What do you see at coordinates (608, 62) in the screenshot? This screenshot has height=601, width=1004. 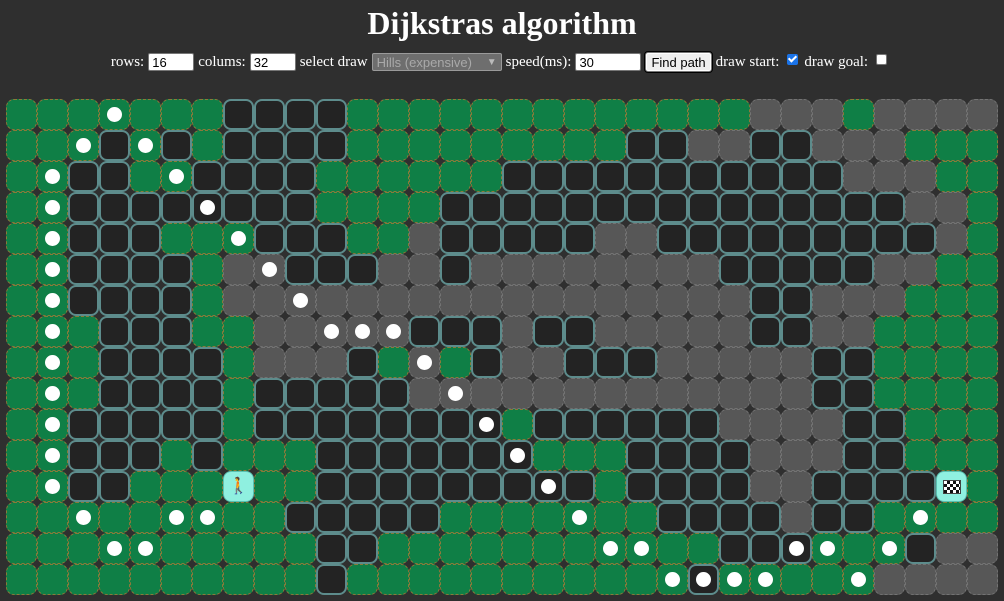 I see `speed-input` at bounding box center [608, 62].